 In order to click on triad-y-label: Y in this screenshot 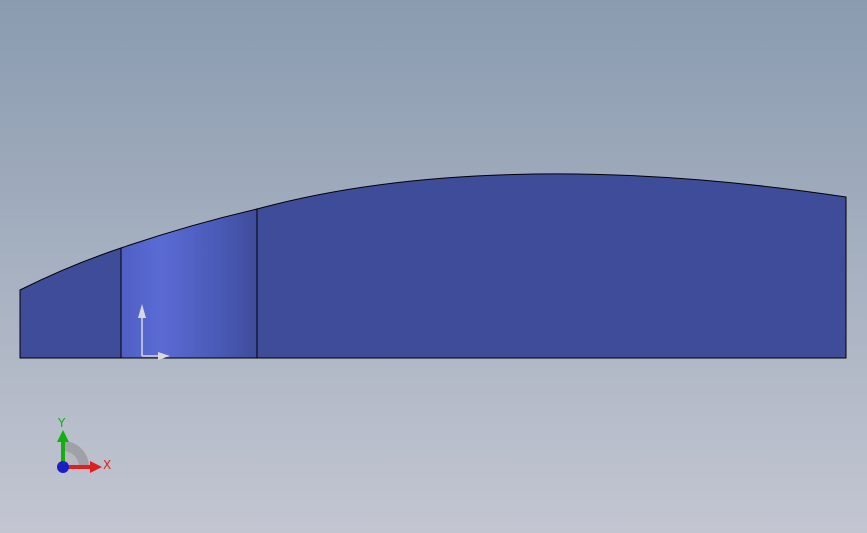, I will do `click(61, 423)`.